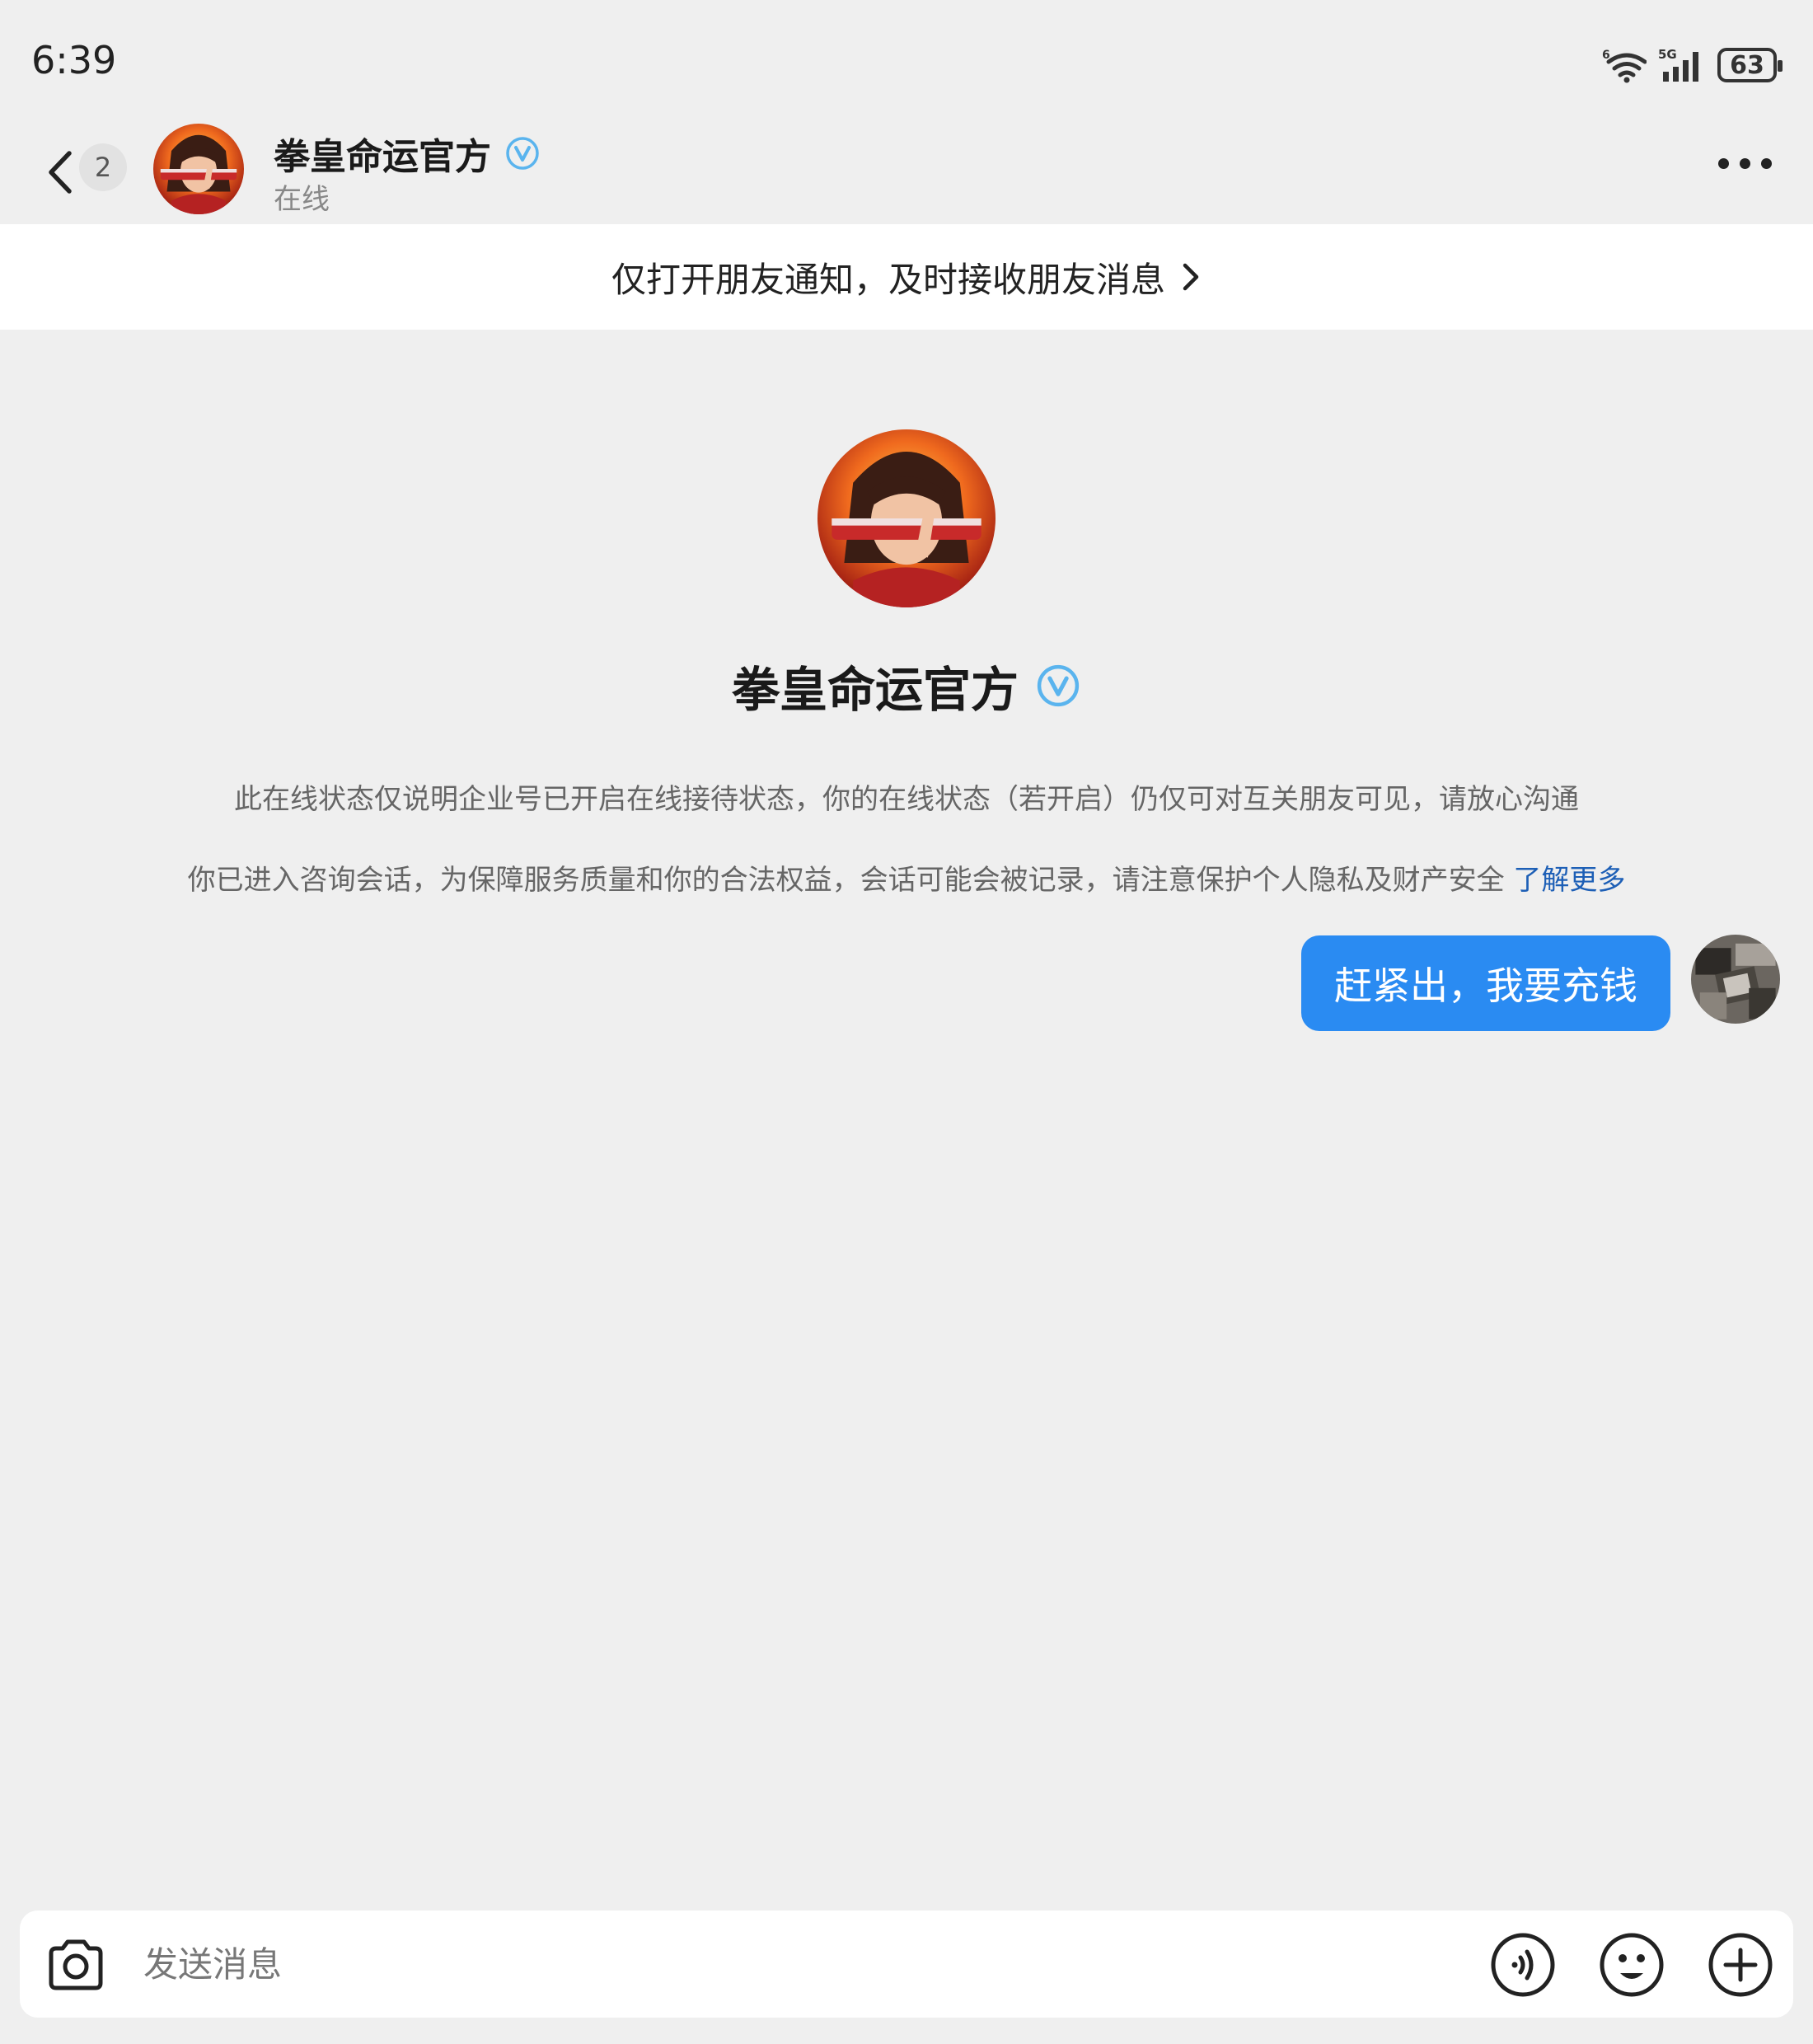 This screenshot has width=1813, height=2044. I want to click on unread-badge: 2, so click(103, 167).